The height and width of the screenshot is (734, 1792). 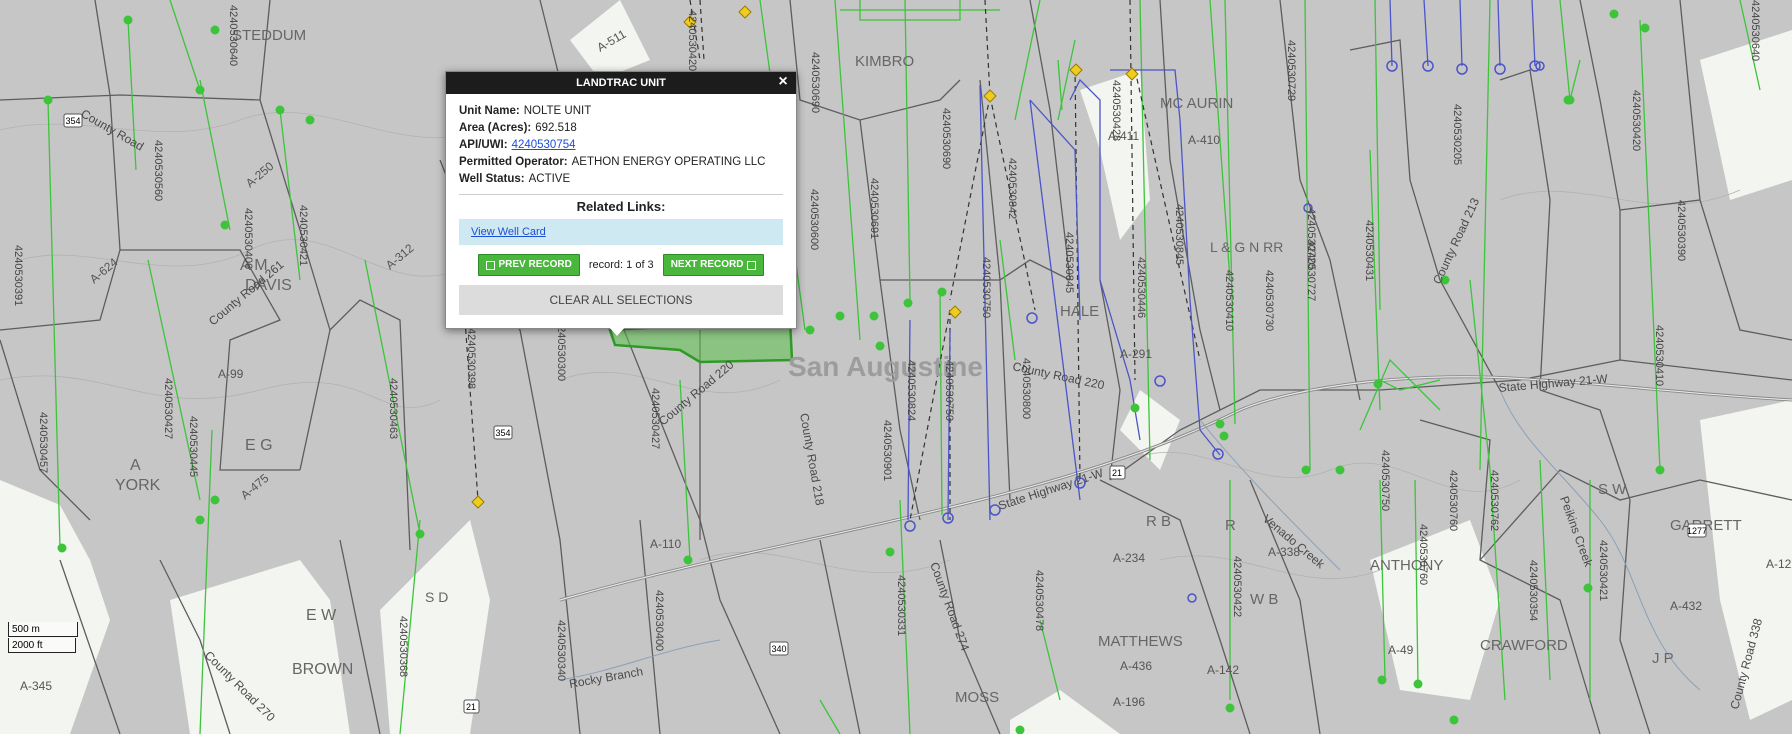 What do you see at coordinates (1269, 300) in the screenshot?
I see `svg-text: 4240530730` at bounding box center [1269, 300].